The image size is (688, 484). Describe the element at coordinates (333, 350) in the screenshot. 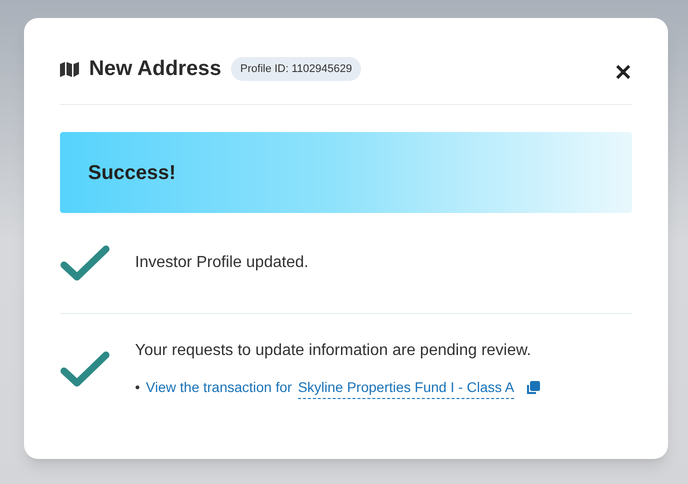

I see `status-message: Your requests to update information are pending review.` at that location.